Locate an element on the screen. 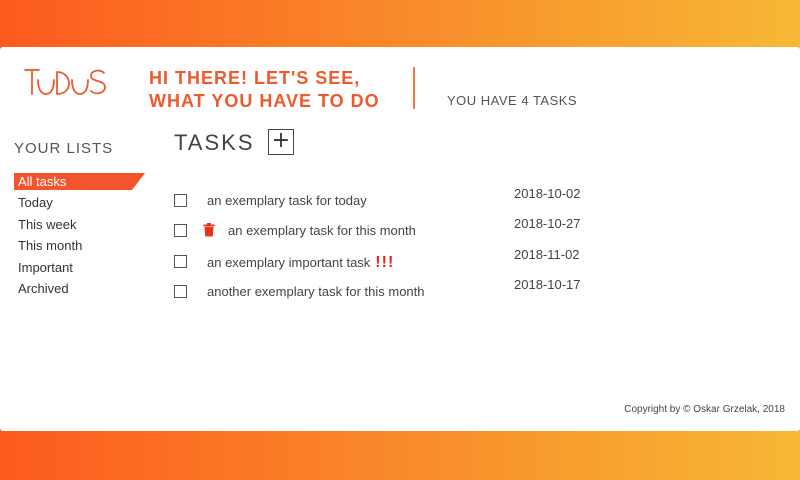 The width and height of the screenshot is (800, 480). task-text: an exemplary task for this month is located at coordinates (322, 230).